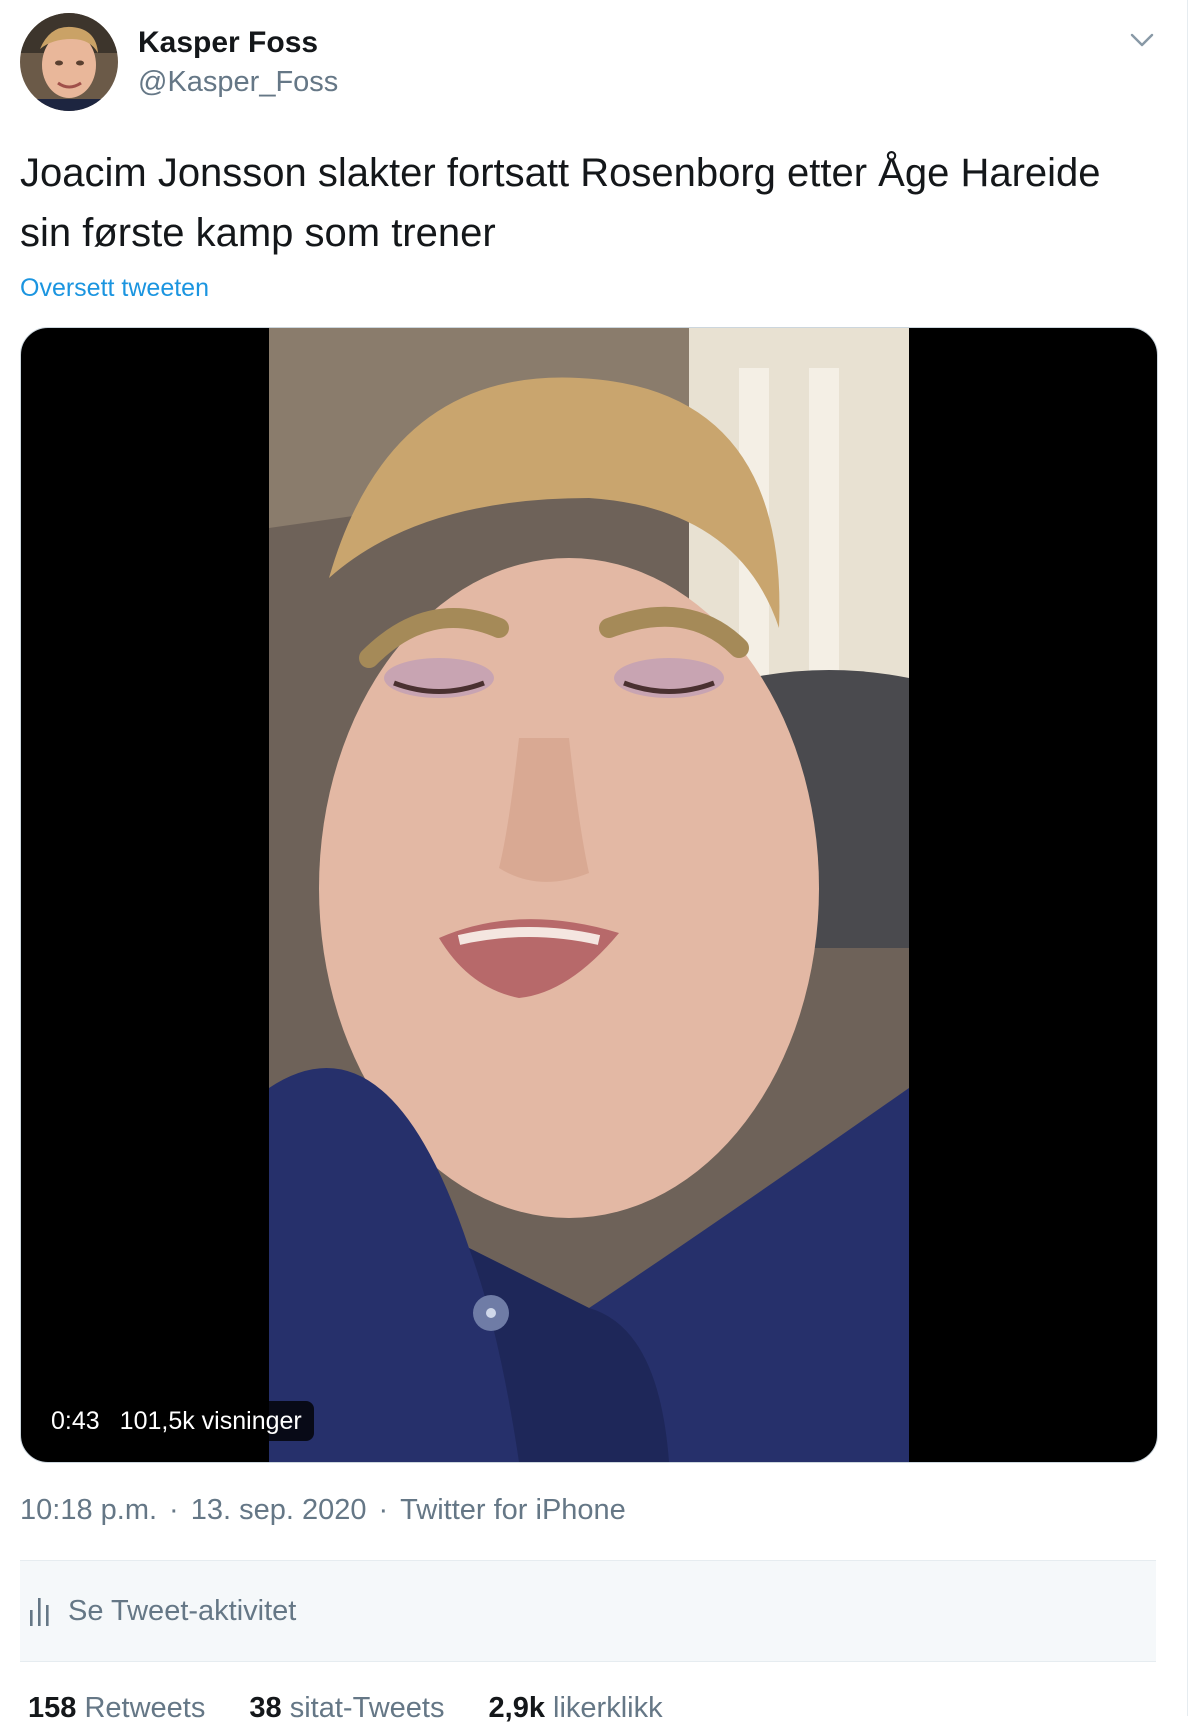  I want to click on video-duration: 0:43, so click(75, 1420).